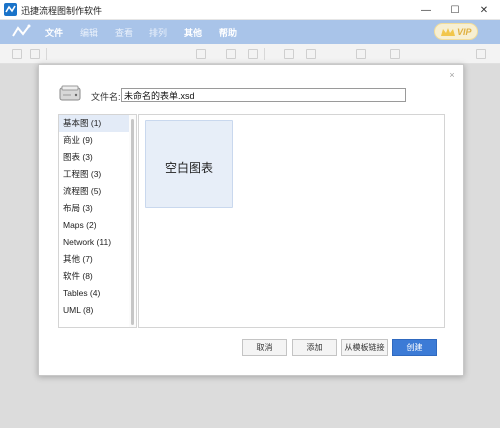 The width and height of the screenshot is (500, 428). What do you see at coordinates (94, 259) in the screenshot?
I see `category-item-other: 其他 (7)` at bounding box center [94, 259].